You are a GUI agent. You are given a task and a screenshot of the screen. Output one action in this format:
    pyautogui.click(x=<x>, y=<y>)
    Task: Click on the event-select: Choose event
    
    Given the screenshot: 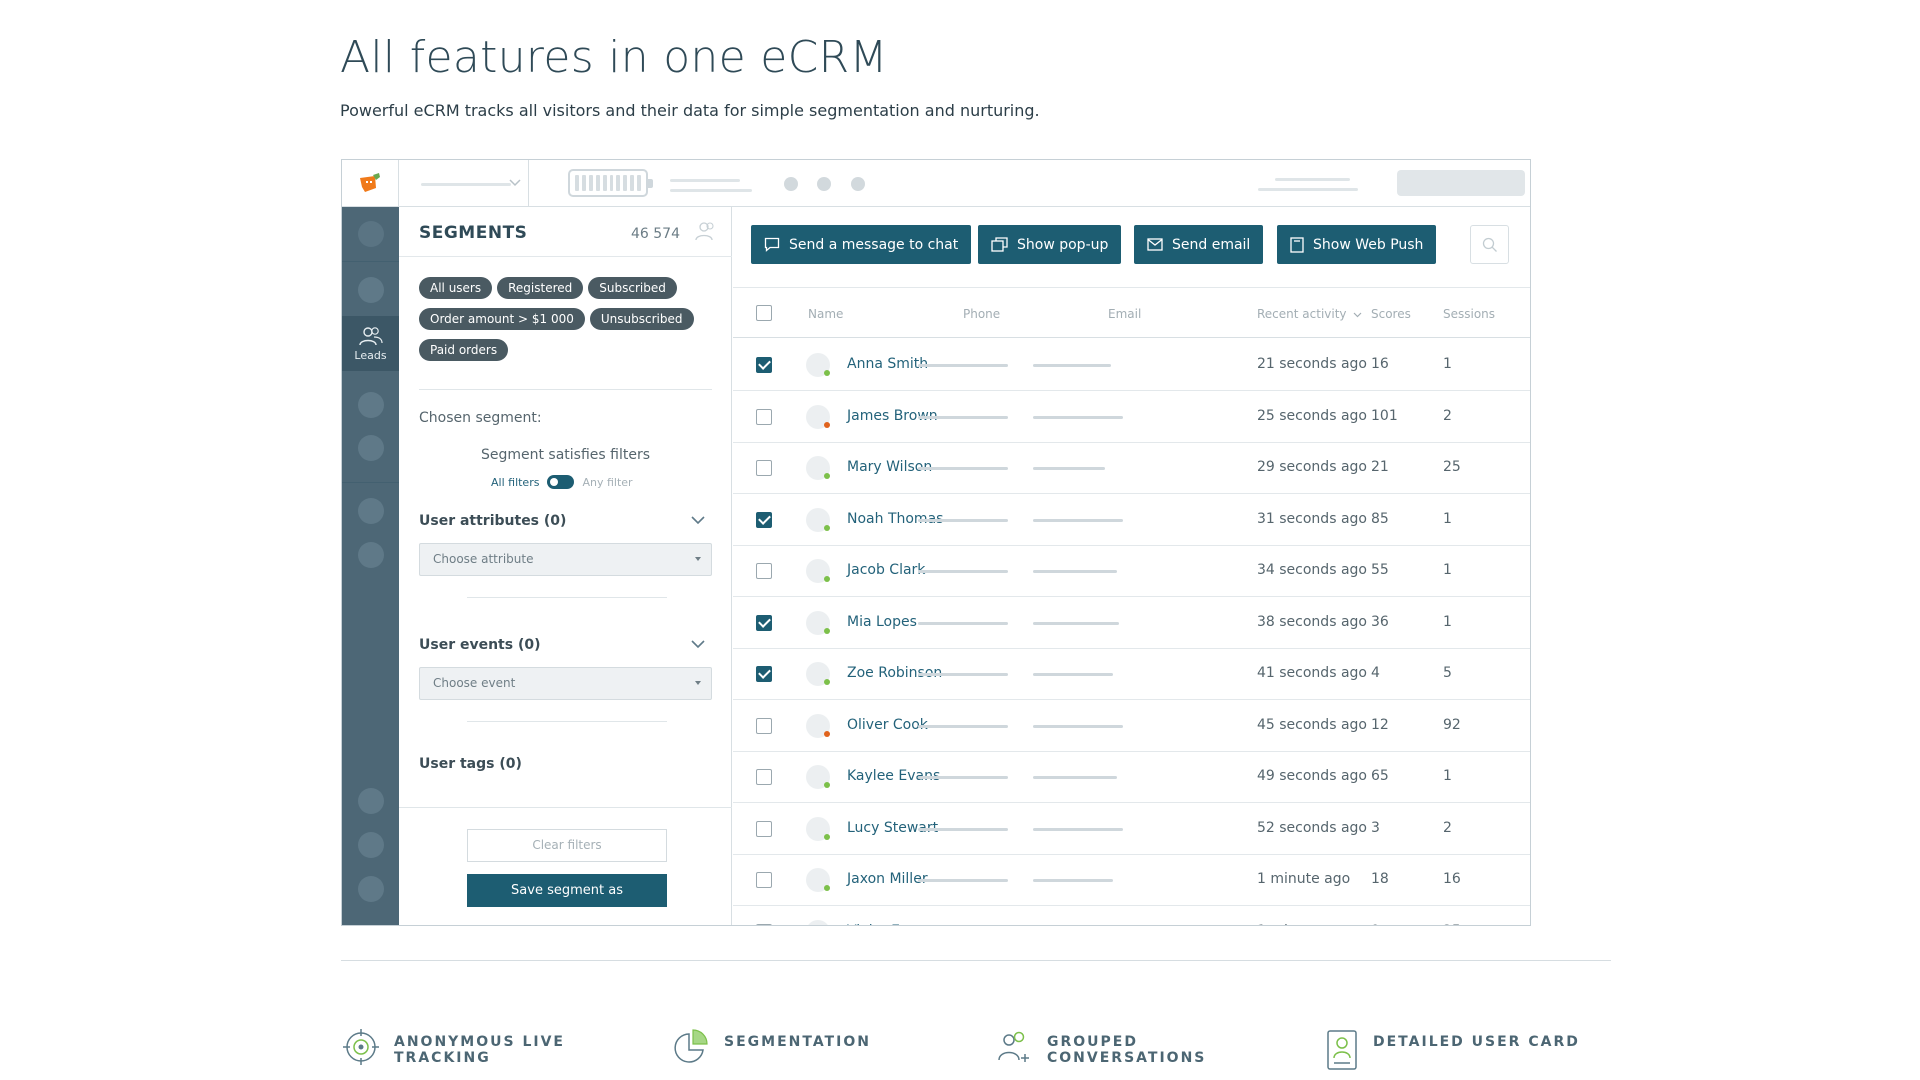 What is the action you would take?
    pyautogui.click(x=565, y=683)
    